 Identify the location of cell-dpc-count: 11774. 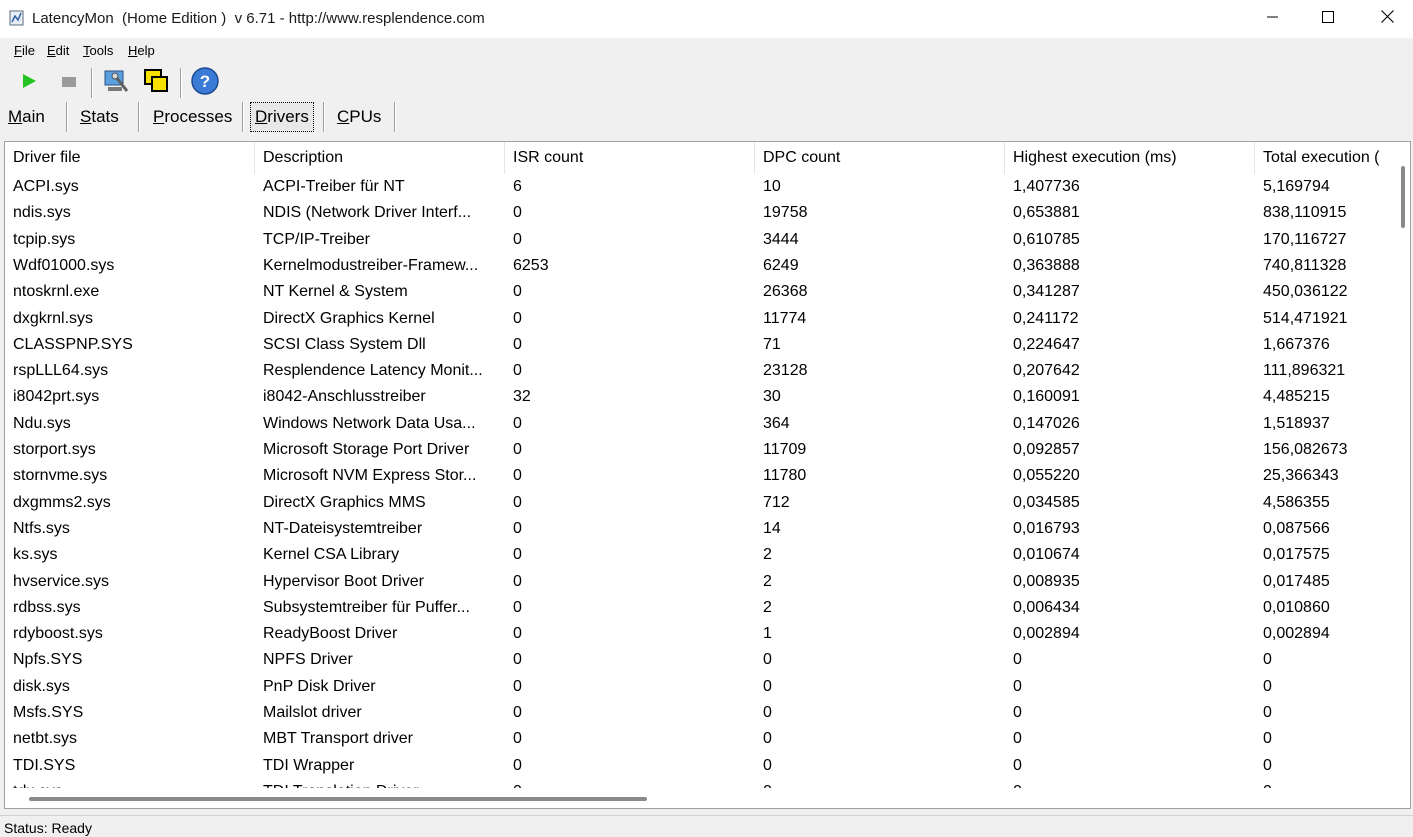
(785, 318).